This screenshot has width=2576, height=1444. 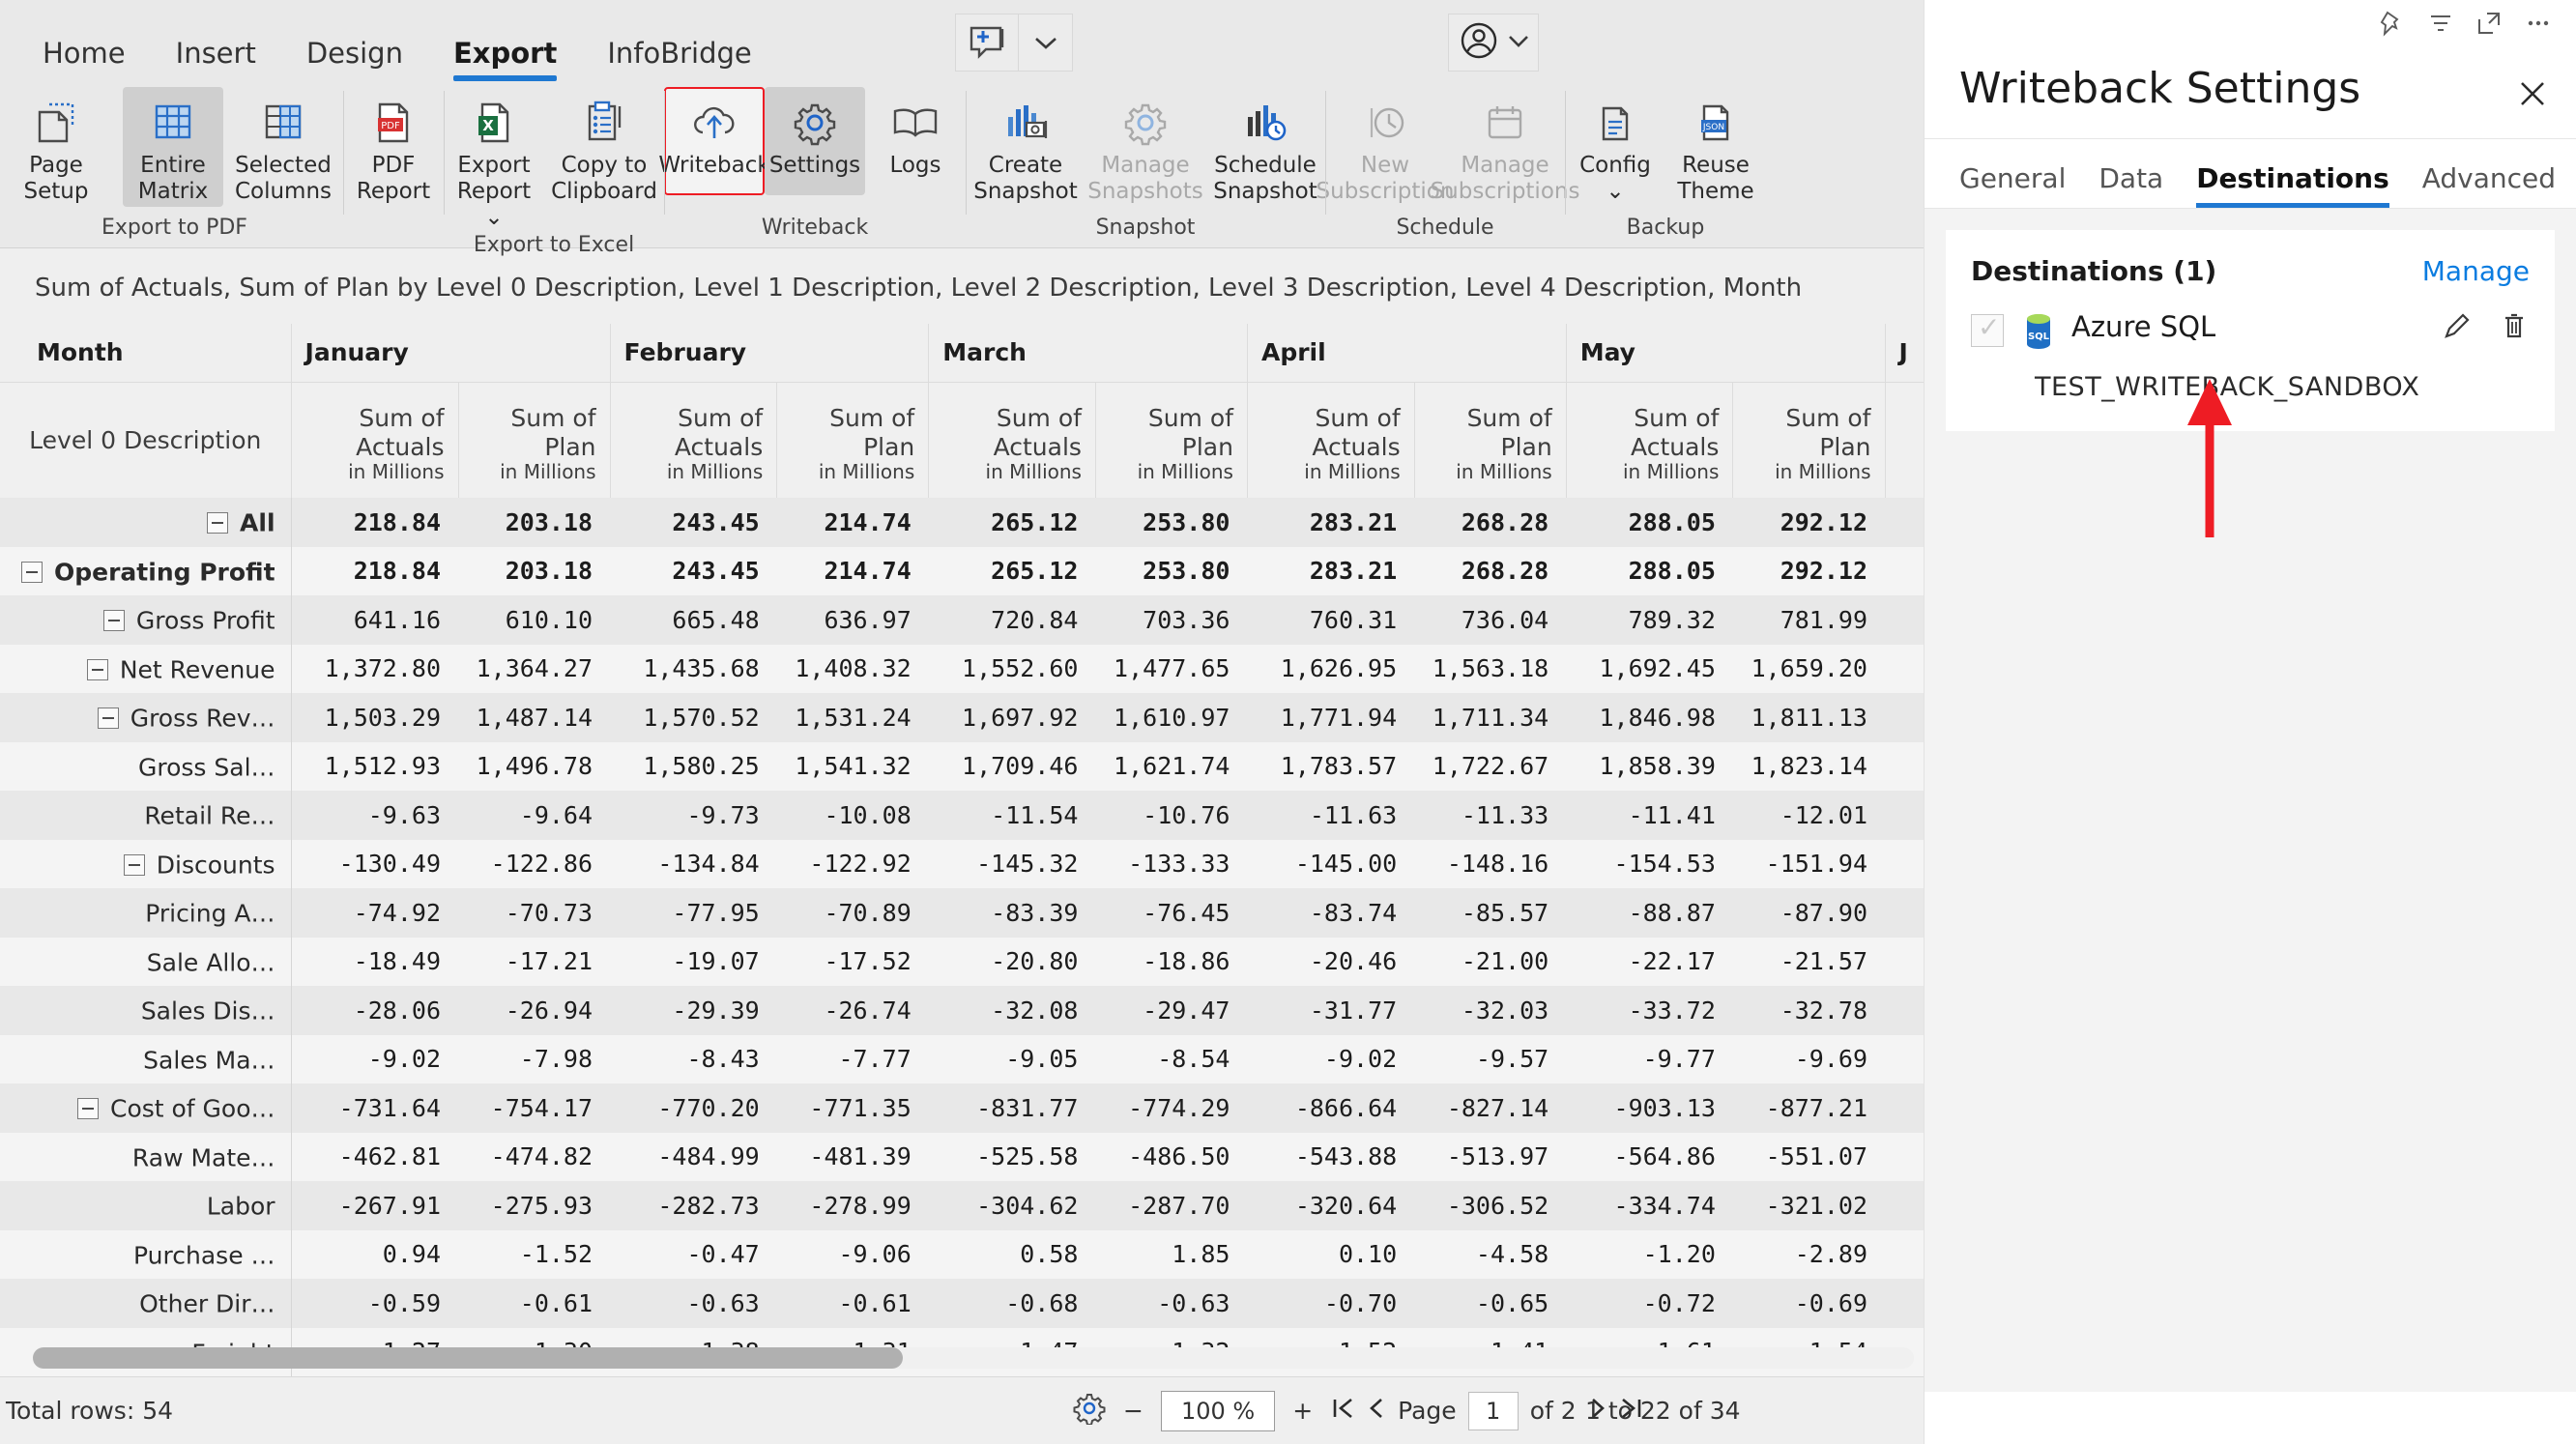 I want to click on value-cell: -11.33, so click(x=1490, y=816).